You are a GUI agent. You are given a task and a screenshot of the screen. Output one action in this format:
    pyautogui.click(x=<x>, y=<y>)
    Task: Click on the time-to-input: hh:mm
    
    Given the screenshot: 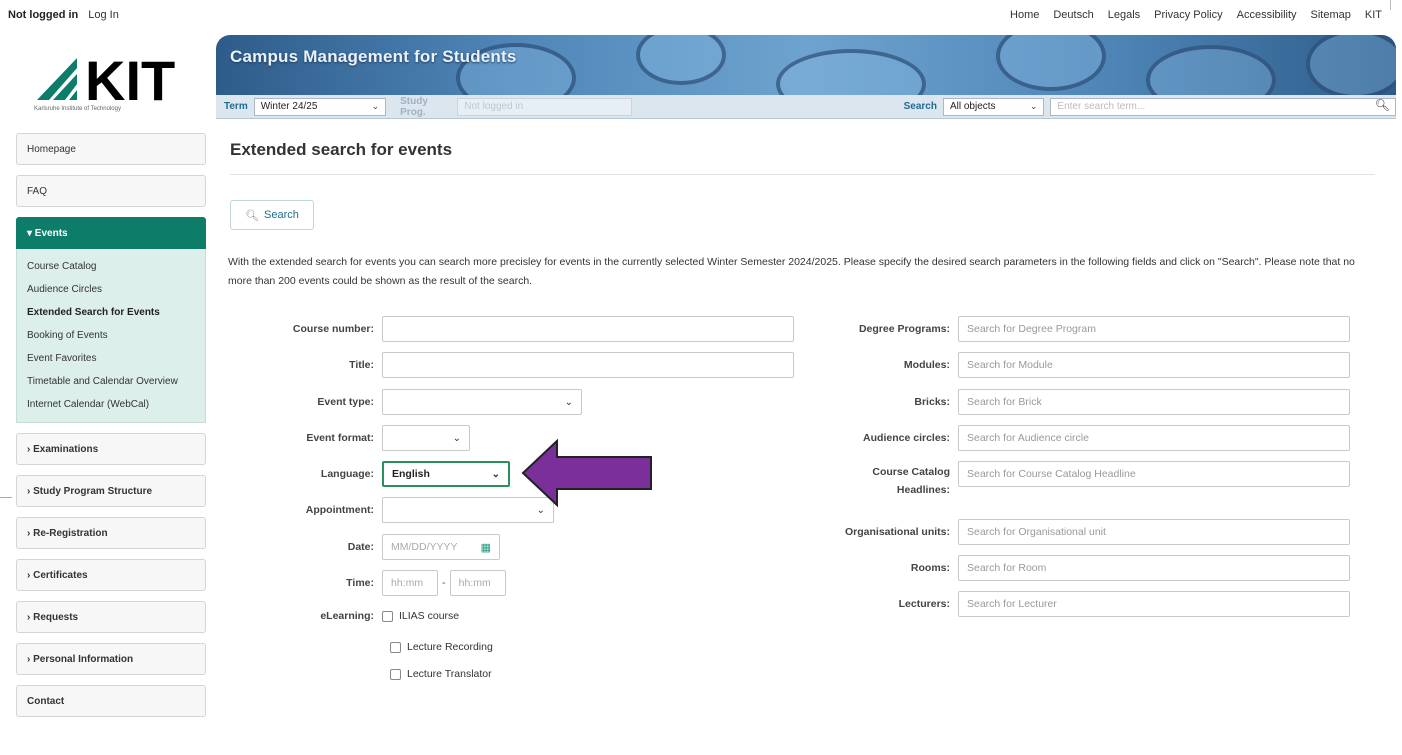 What is the action you would take?
    pyautogui.click(x=477, y=583)
    